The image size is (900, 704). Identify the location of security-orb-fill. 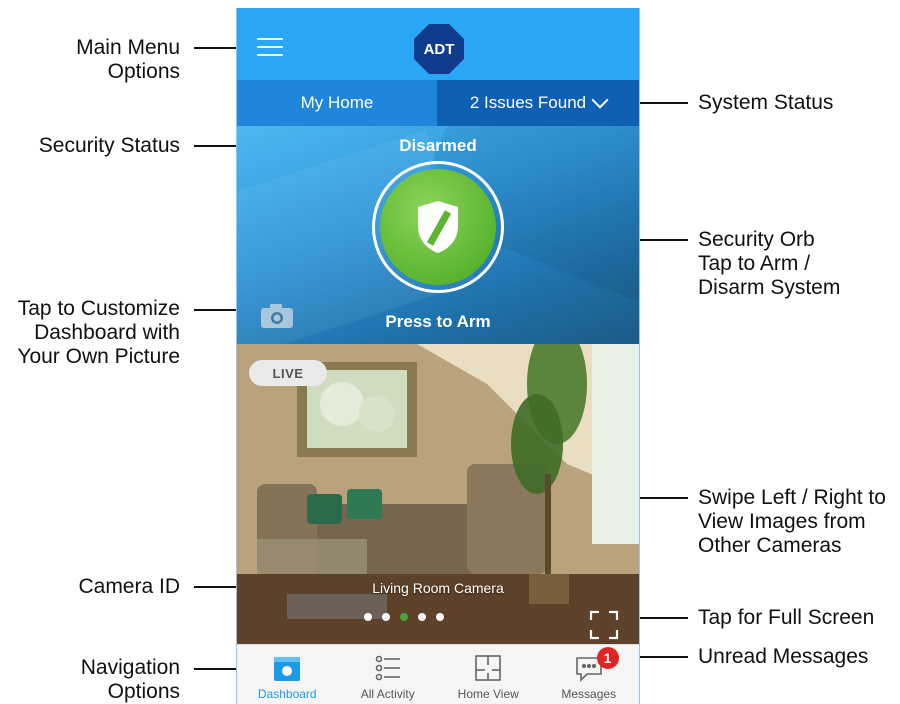
(438, 227).